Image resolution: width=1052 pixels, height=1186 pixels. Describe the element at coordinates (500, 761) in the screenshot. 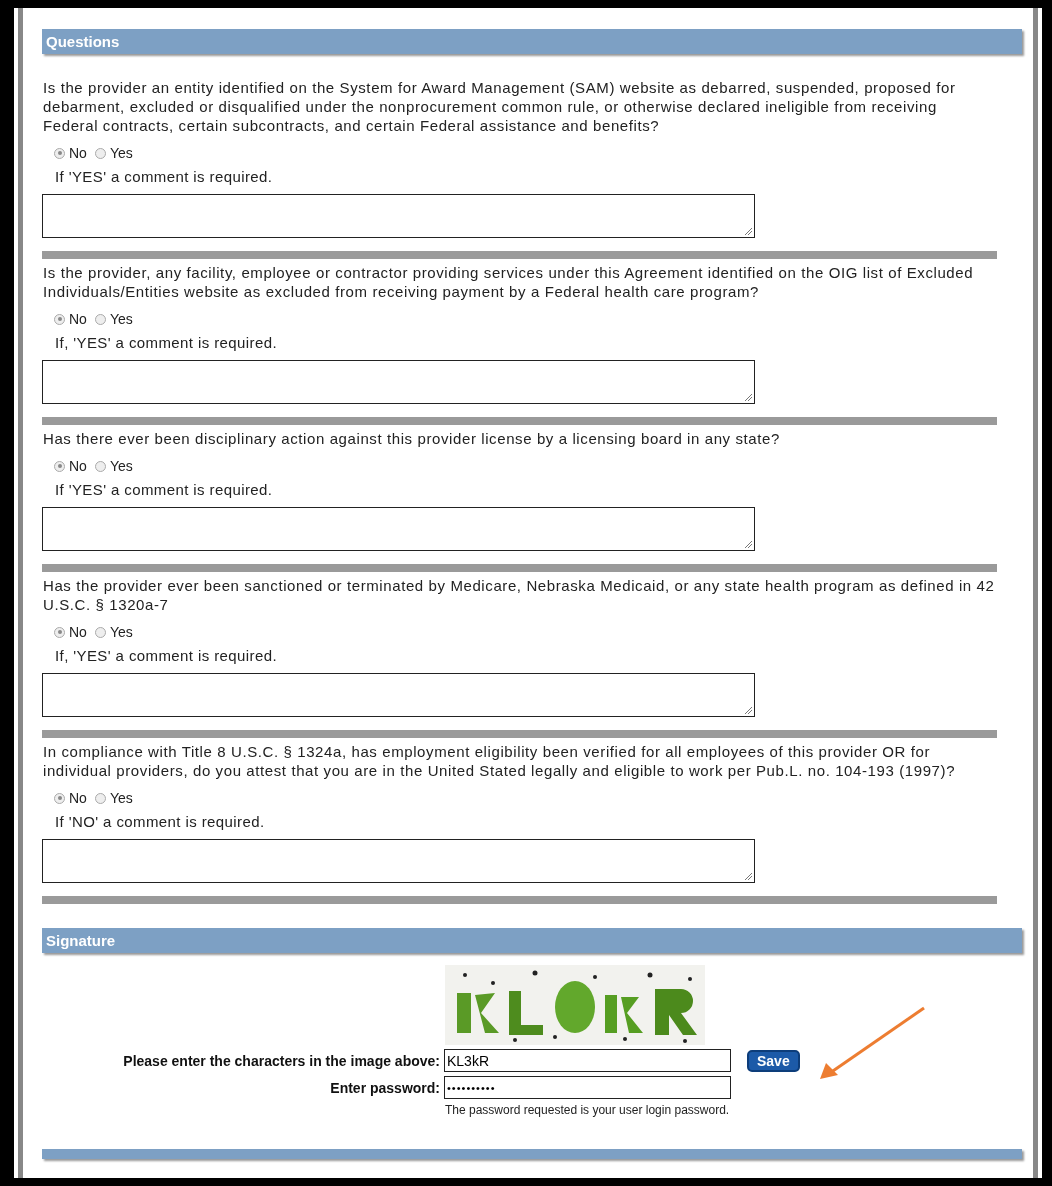

I see `question-text: In compliance with Title 8 U.S.C. § 1324a, has employment eligibility been verified for all employees of this provider OR for individual providers, do you attest that you are in the United Stated legally and eligible to work per Pub.L. no. 104-193 (1997)?` at that location.